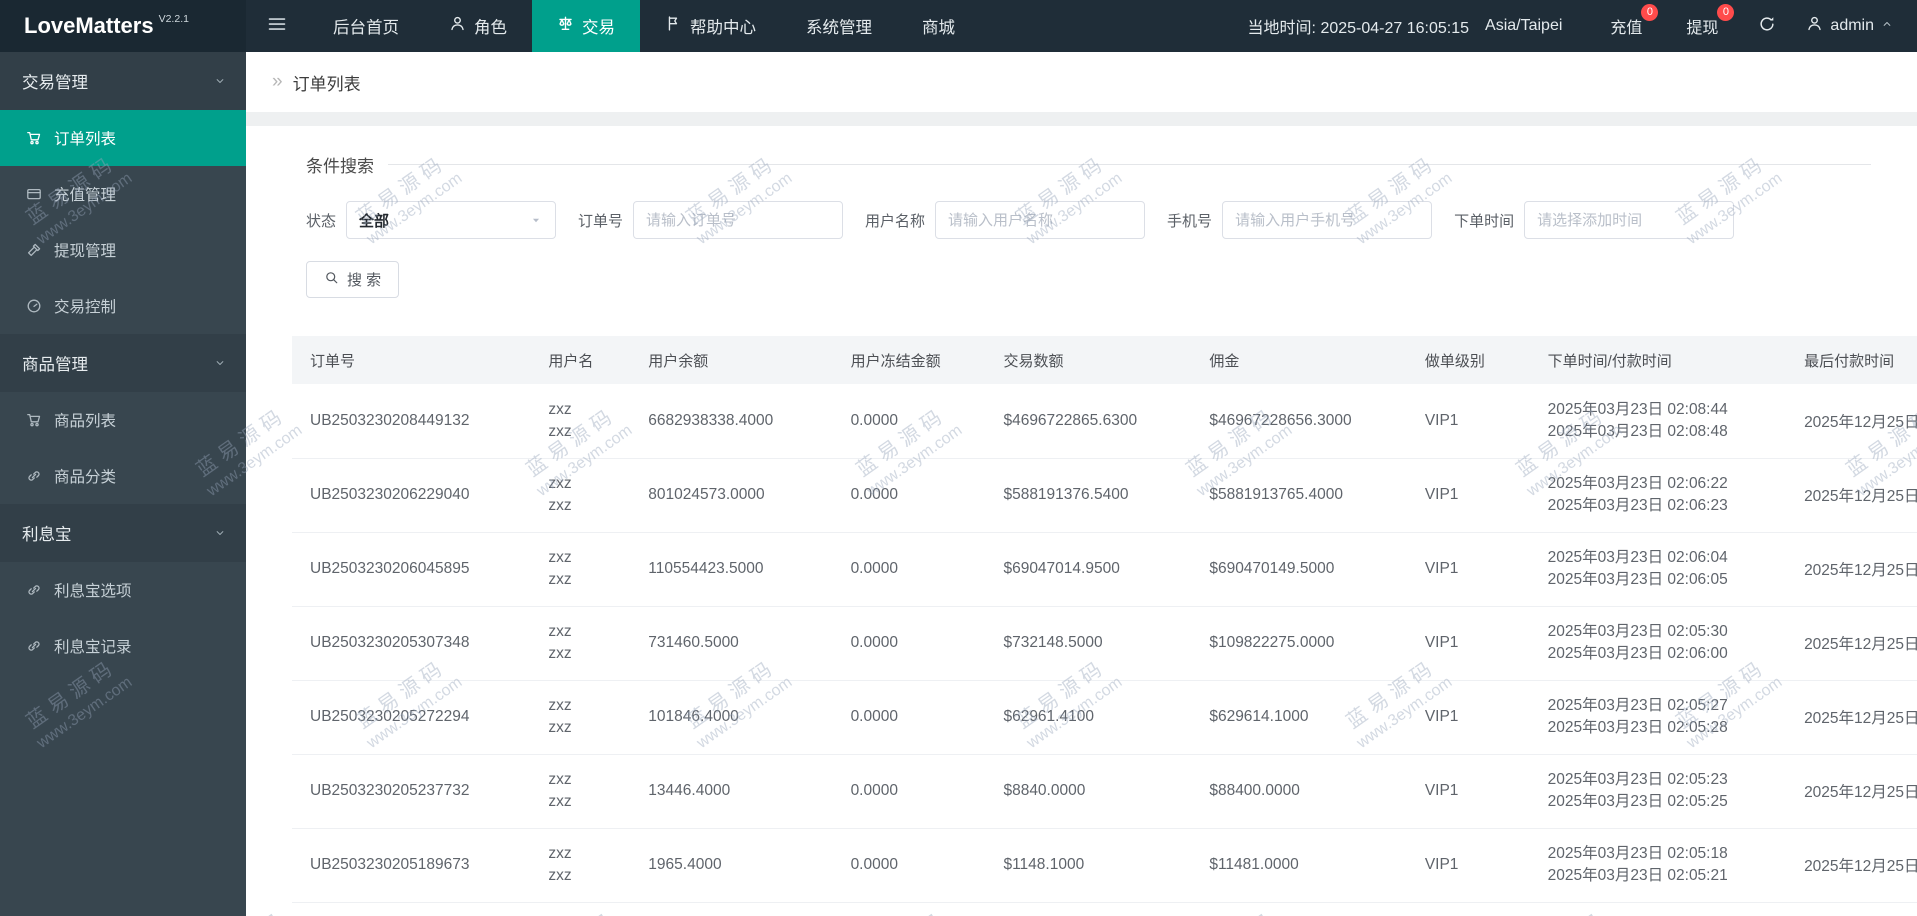 The height and width of the screenshot is (916, 1917). What do you see at coordinates (536, 220) in the screenshot?
I see `caret-down-icon` at bounding box center [536, 220].